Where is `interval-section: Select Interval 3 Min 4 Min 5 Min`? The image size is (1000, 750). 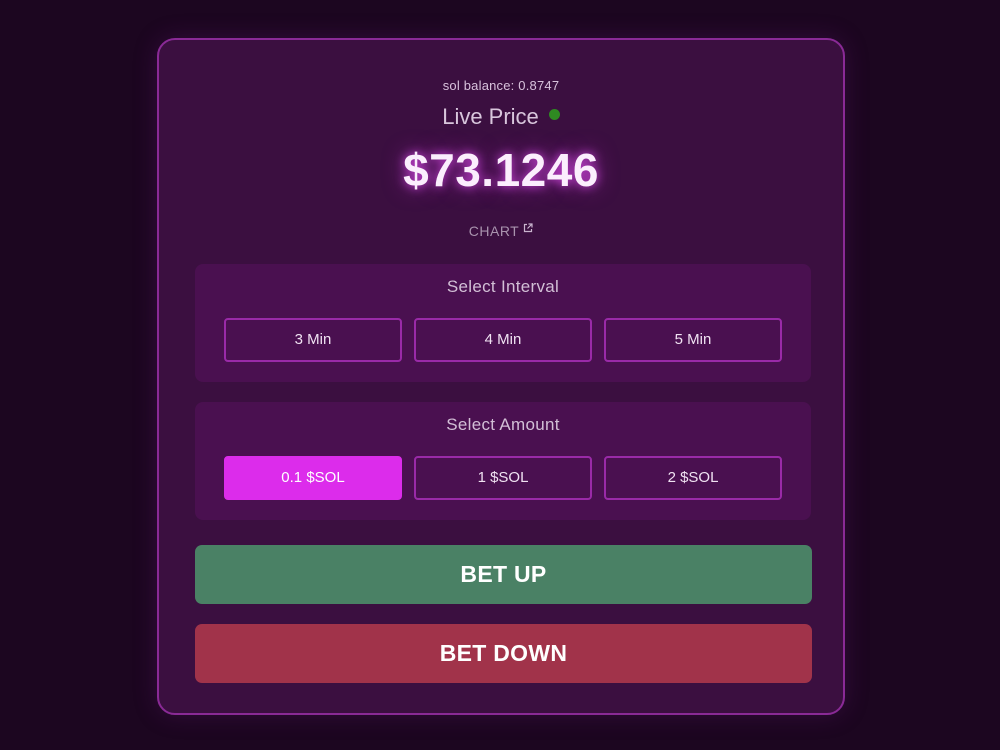 interval-section: Select Interval 3 Min 4 Min 5 Min is located at coordinates (503, 323).